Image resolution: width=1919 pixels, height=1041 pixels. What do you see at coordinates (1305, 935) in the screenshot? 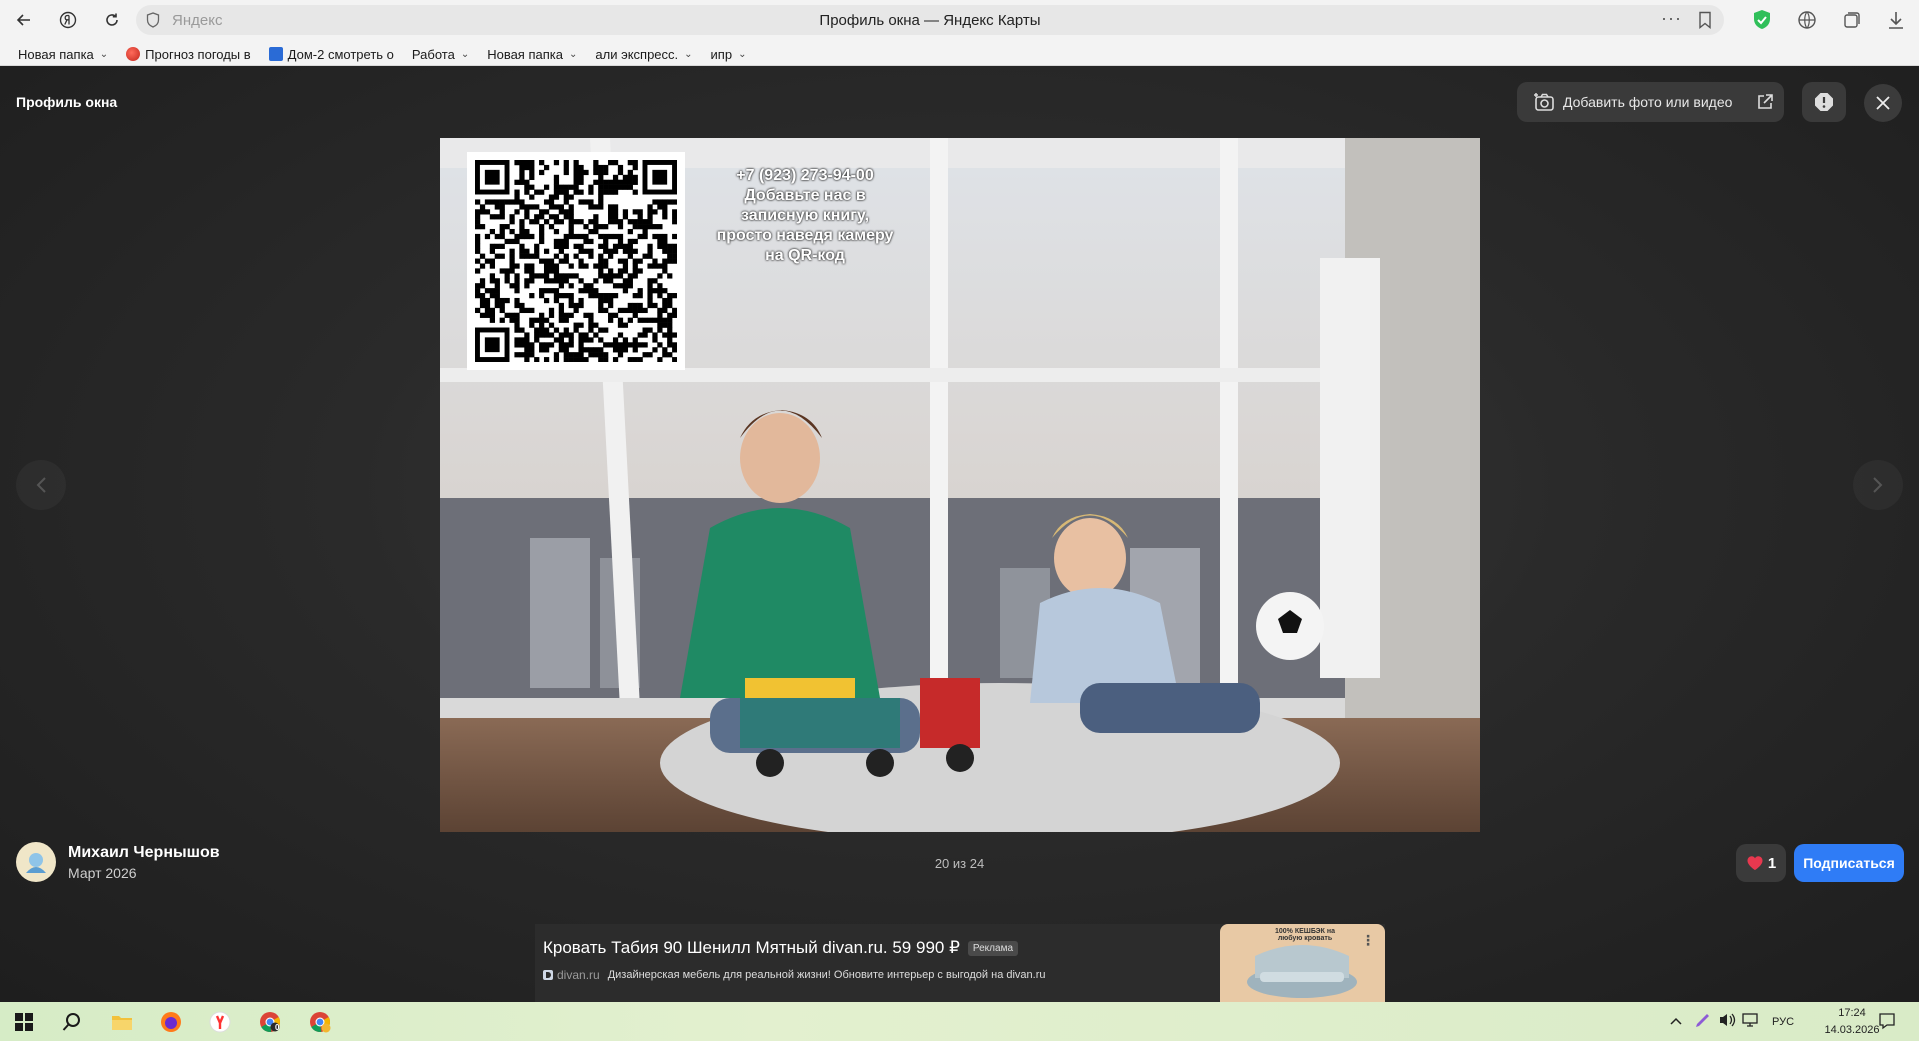
I see `ad-cashback: 100% КЕШБЭК на любую кровать` at bounding box center [1305, 935].